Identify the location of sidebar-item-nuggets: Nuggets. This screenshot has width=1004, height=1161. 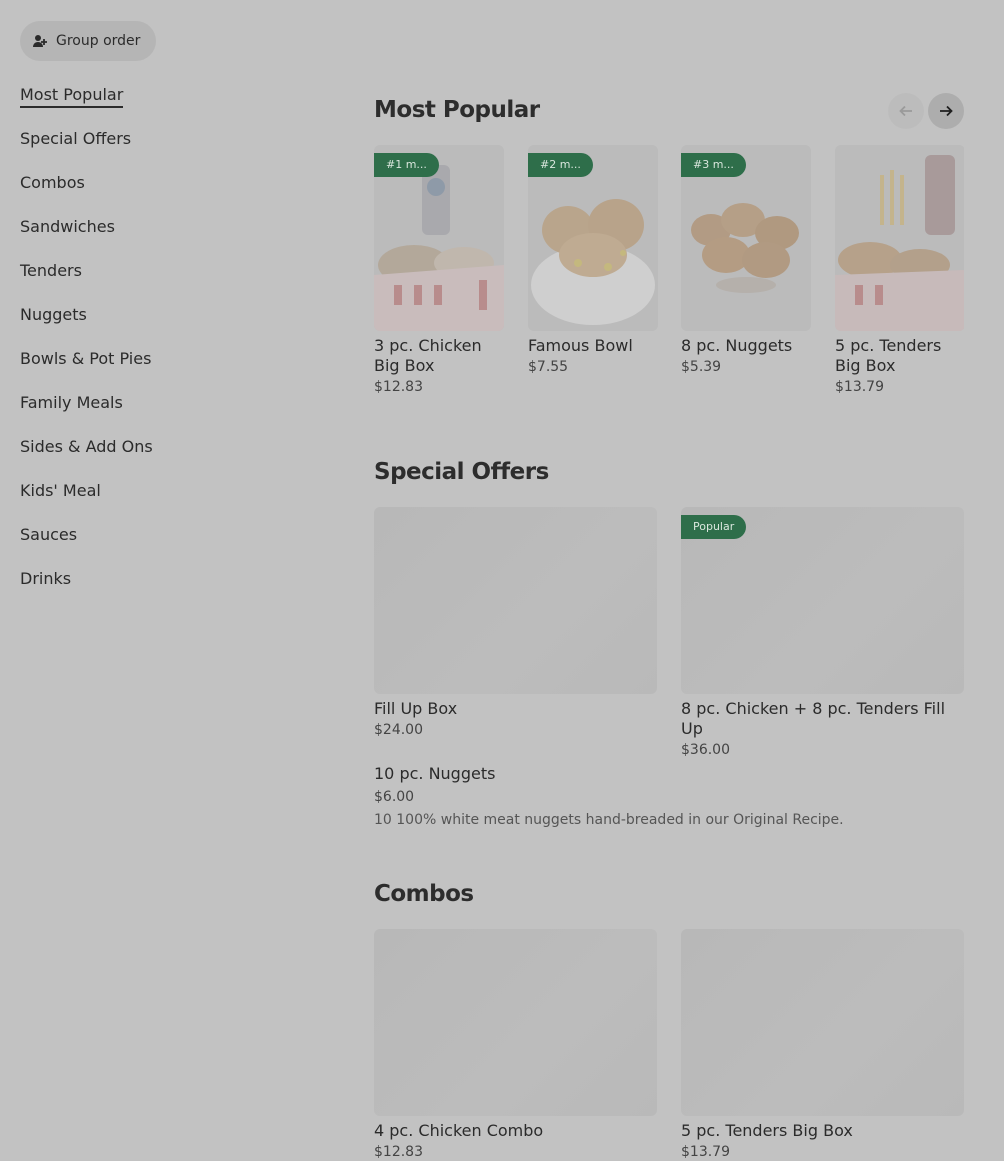
(170, 326).